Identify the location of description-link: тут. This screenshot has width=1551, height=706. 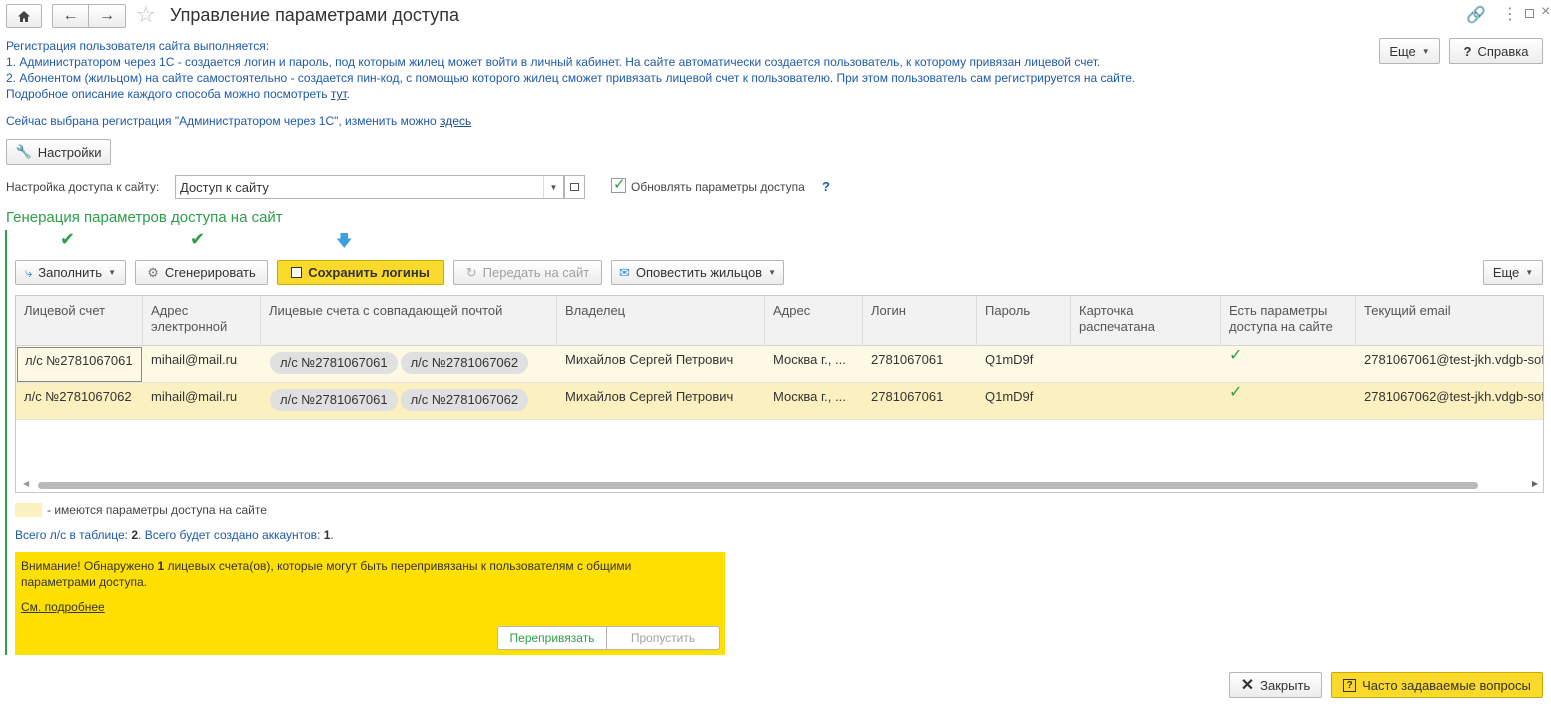
(339, 94).